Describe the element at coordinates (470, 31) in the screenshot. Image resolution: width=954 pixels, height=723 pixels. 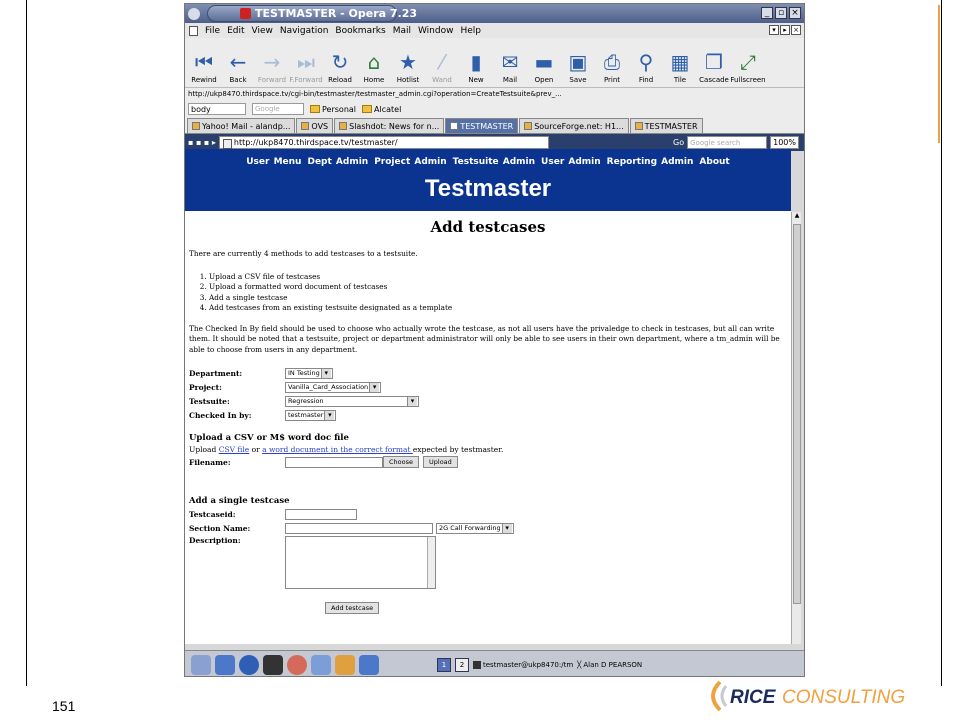
I see `menu-help: Help` at that location.